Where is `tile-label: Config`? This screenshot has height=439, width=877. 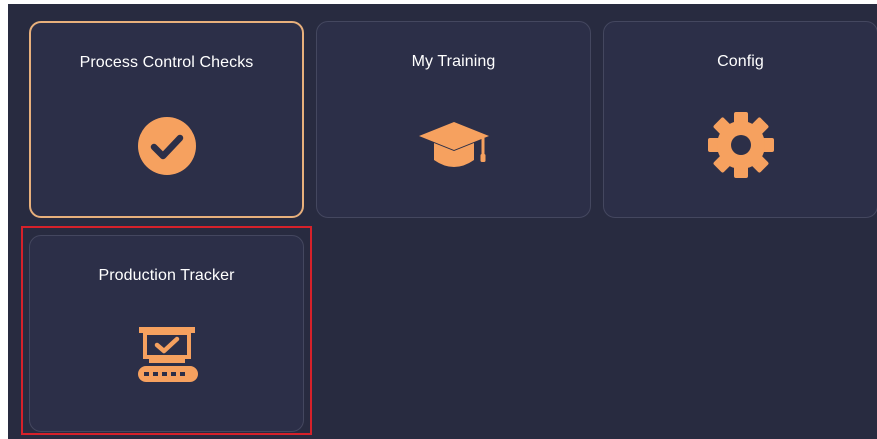
tile-label: Config is located at coordinates (740, 61).